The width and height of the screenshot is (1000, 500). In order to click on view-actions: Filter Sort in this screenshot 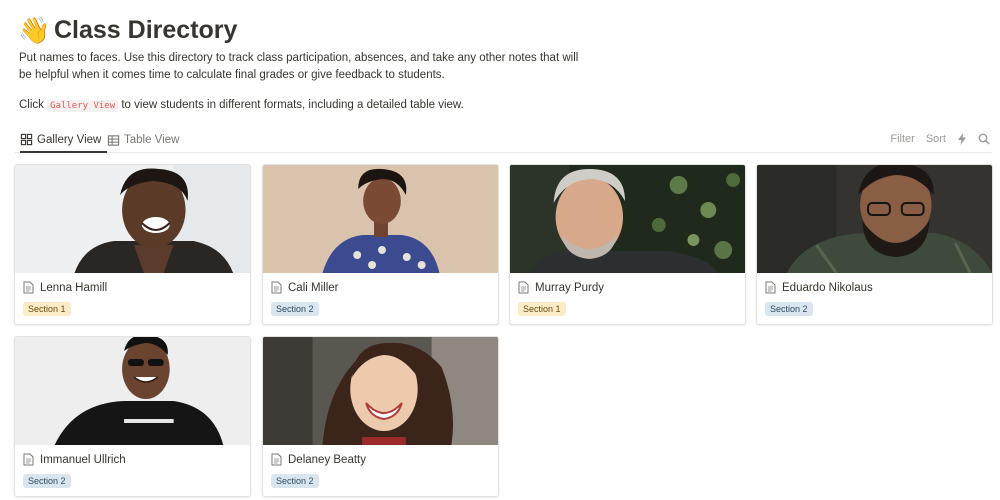, I will do `click(934, 139)`.